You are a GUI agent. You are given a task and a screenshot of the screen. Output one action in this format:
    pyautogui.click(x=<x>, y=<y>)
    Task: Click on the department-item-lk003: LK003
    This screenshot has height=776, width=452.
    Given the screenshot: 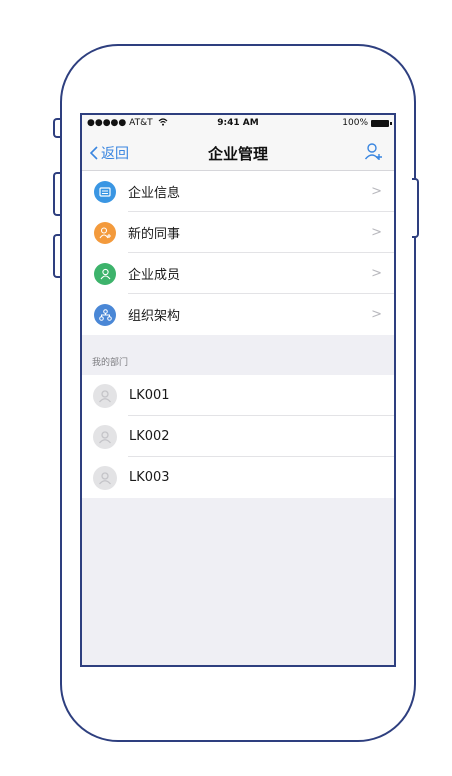 What is the action you would take?
    pyautogui.click(x=238, y=477)
    